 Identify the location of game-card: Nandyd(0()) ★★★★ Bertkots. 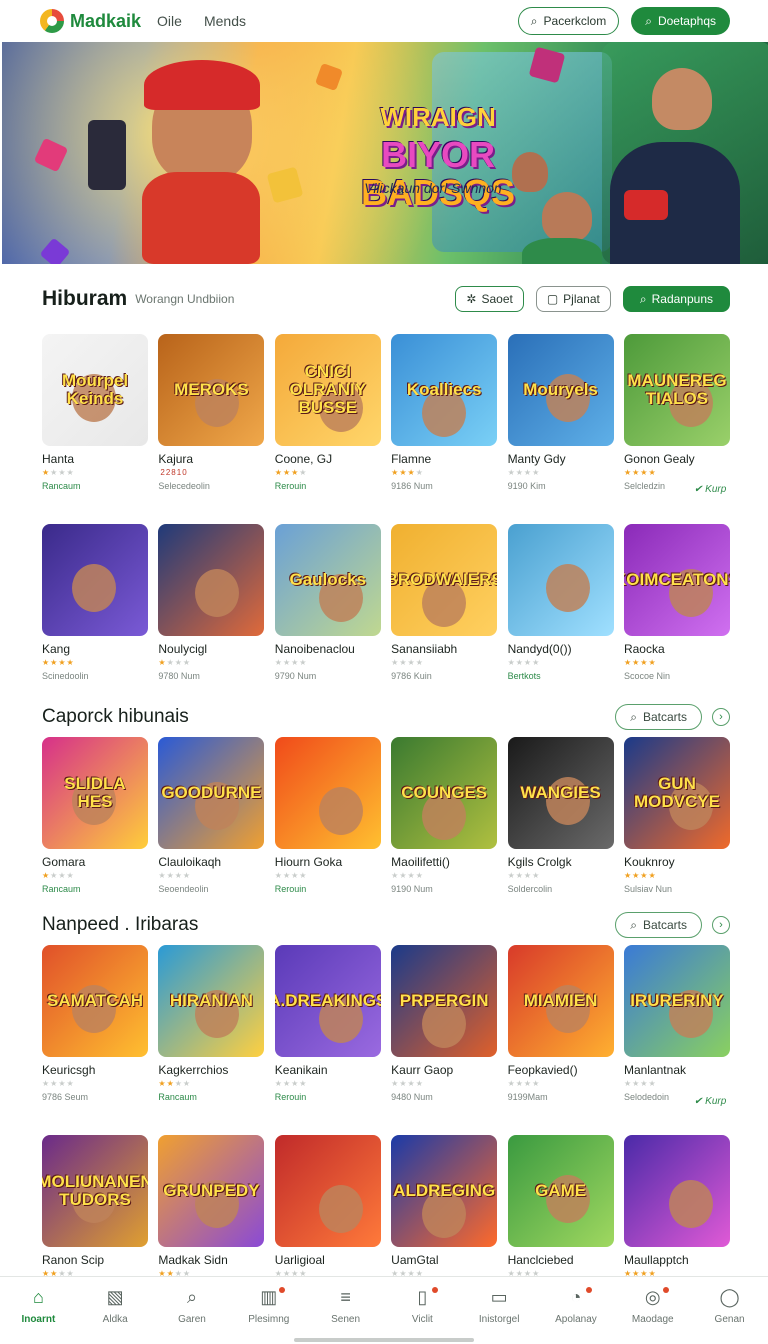
(560, 602).